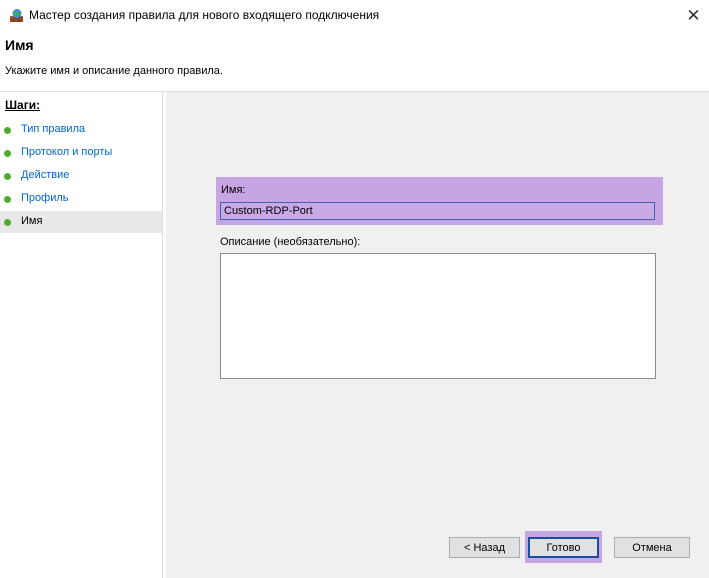 The width and height of the screenshot is (709, 578). What do you see at coordinates (290, 242) in the screenshot?
I see `description-label: Описание (необязательно):` at bounding box center [290, 242].